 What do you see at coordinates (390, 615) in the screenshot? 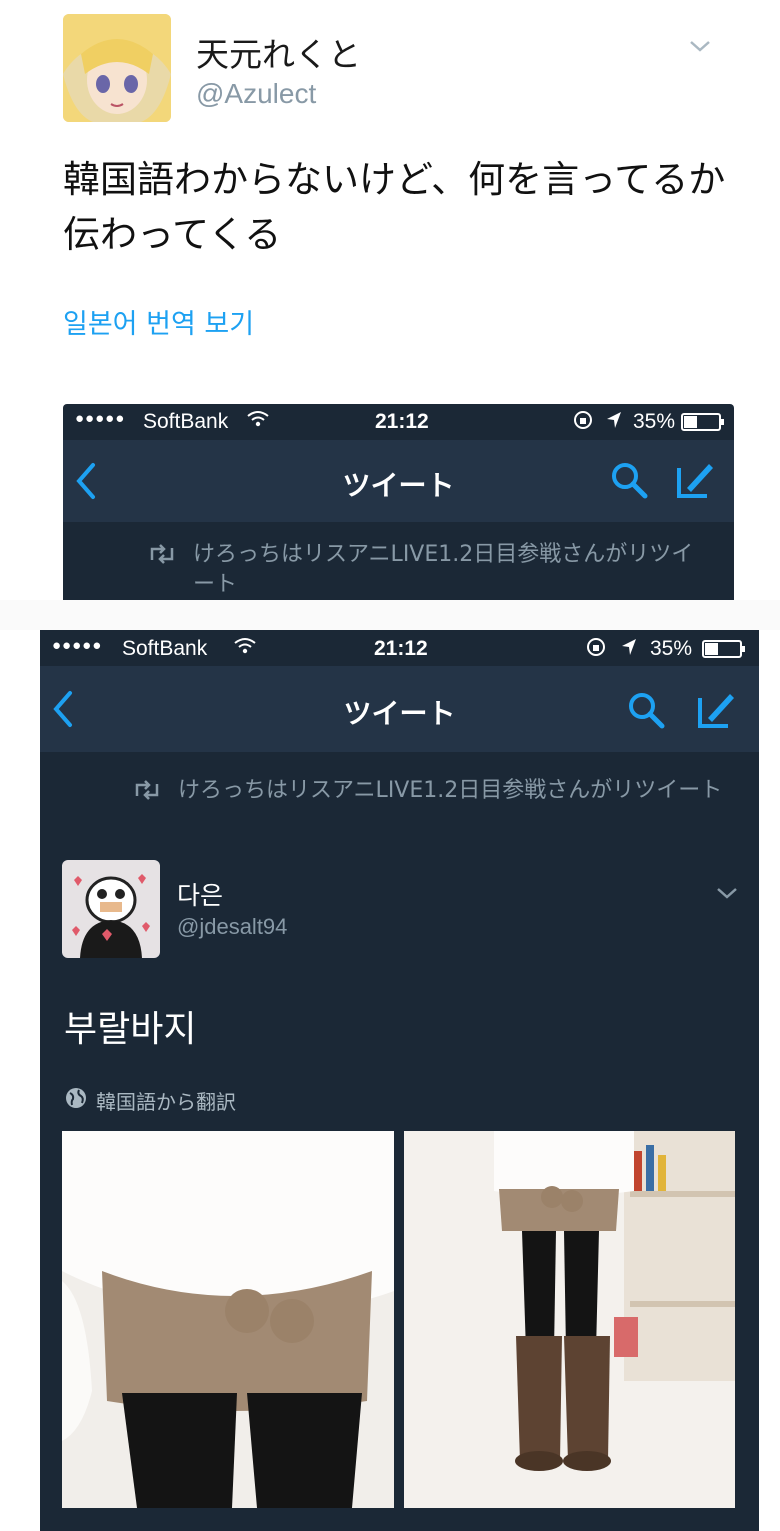
I see `separator` at bounding box center [390, 615].